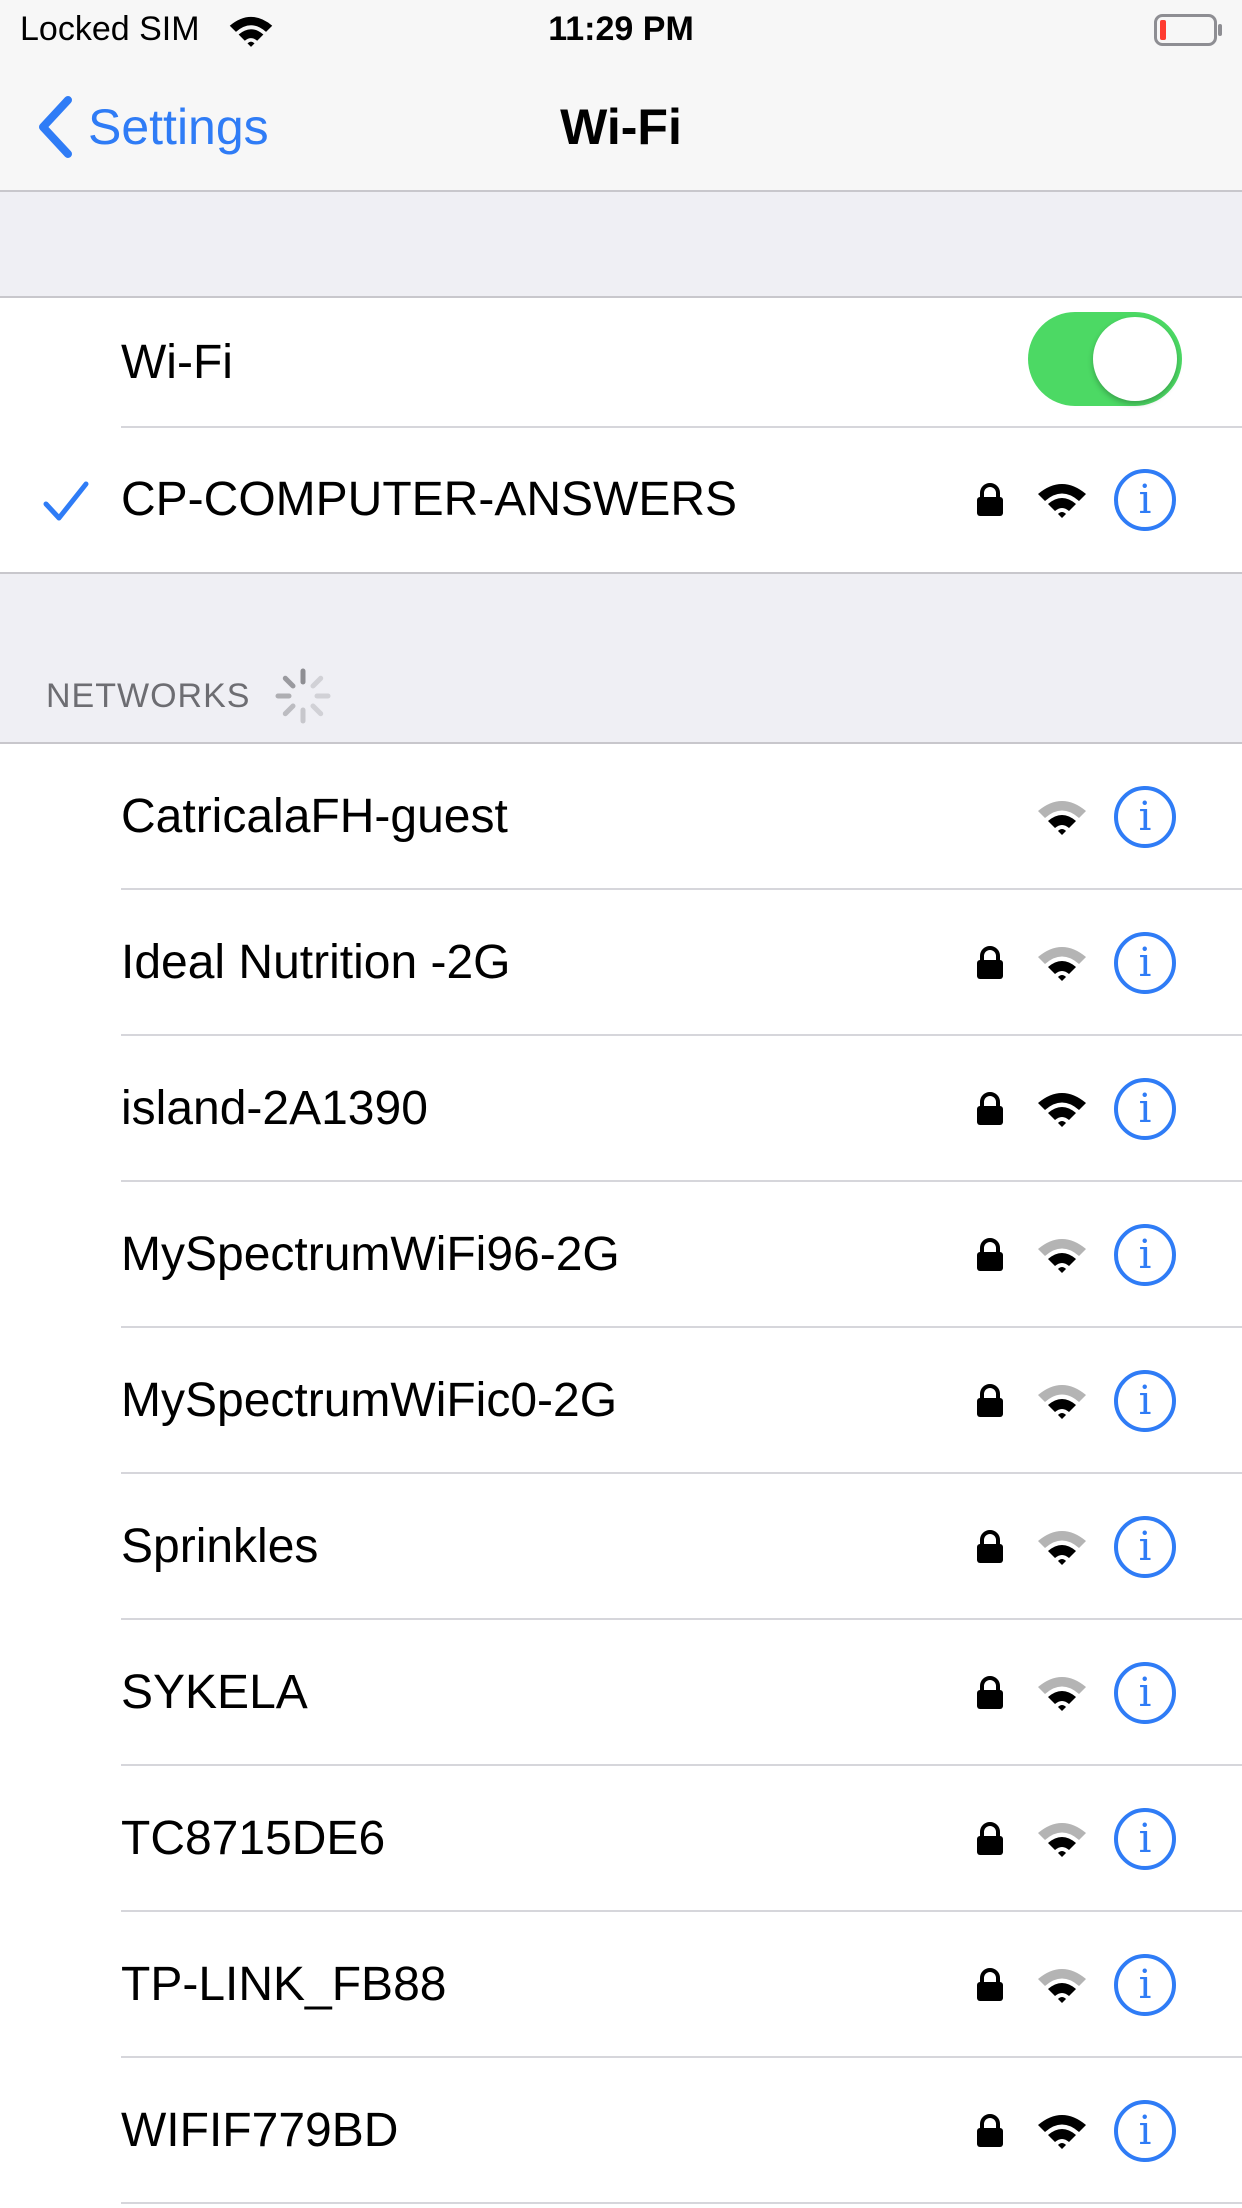 This screenshot has width=1242, height=2208. I want to click on networks-section-header: NETWORKS, so click(190, 696).